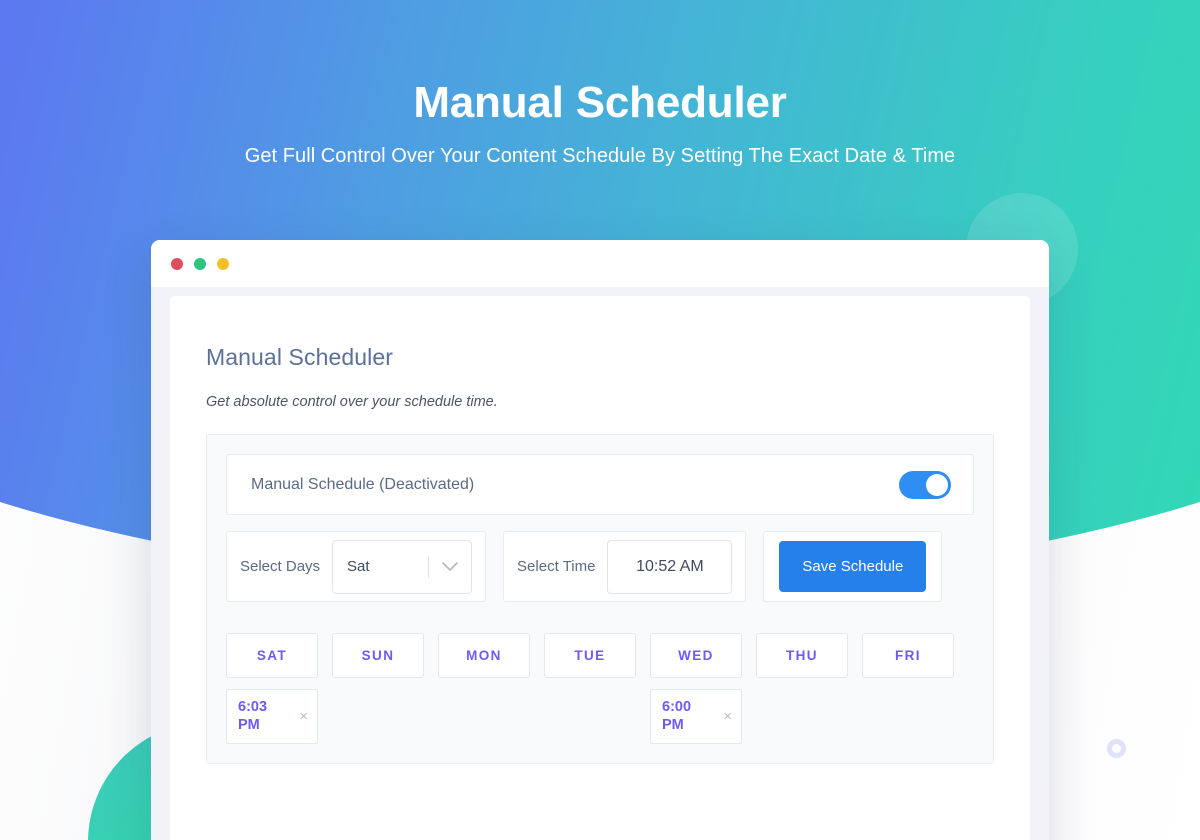  Describe the element at coordinates (600, 263) in the screenshot. I see `browser-title-bar` at that location.